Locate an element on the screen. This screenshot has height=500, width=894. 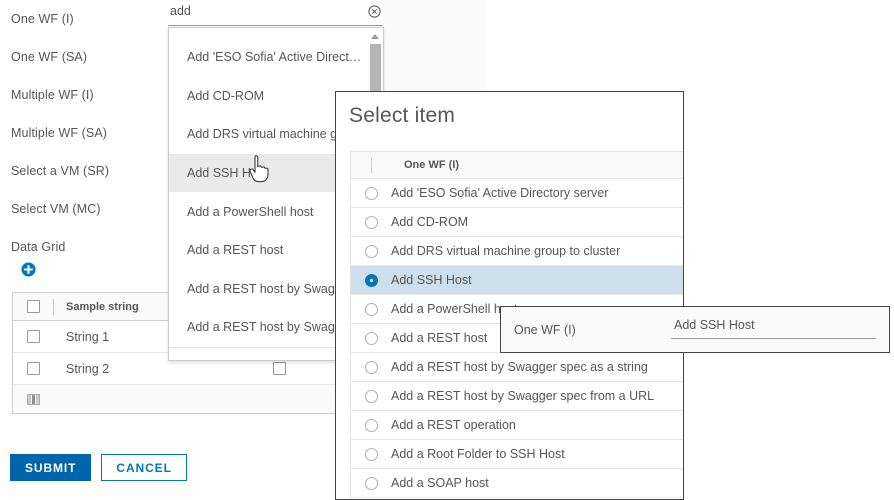
cancel-button: CANCEL is located at coordinates (144, 467).